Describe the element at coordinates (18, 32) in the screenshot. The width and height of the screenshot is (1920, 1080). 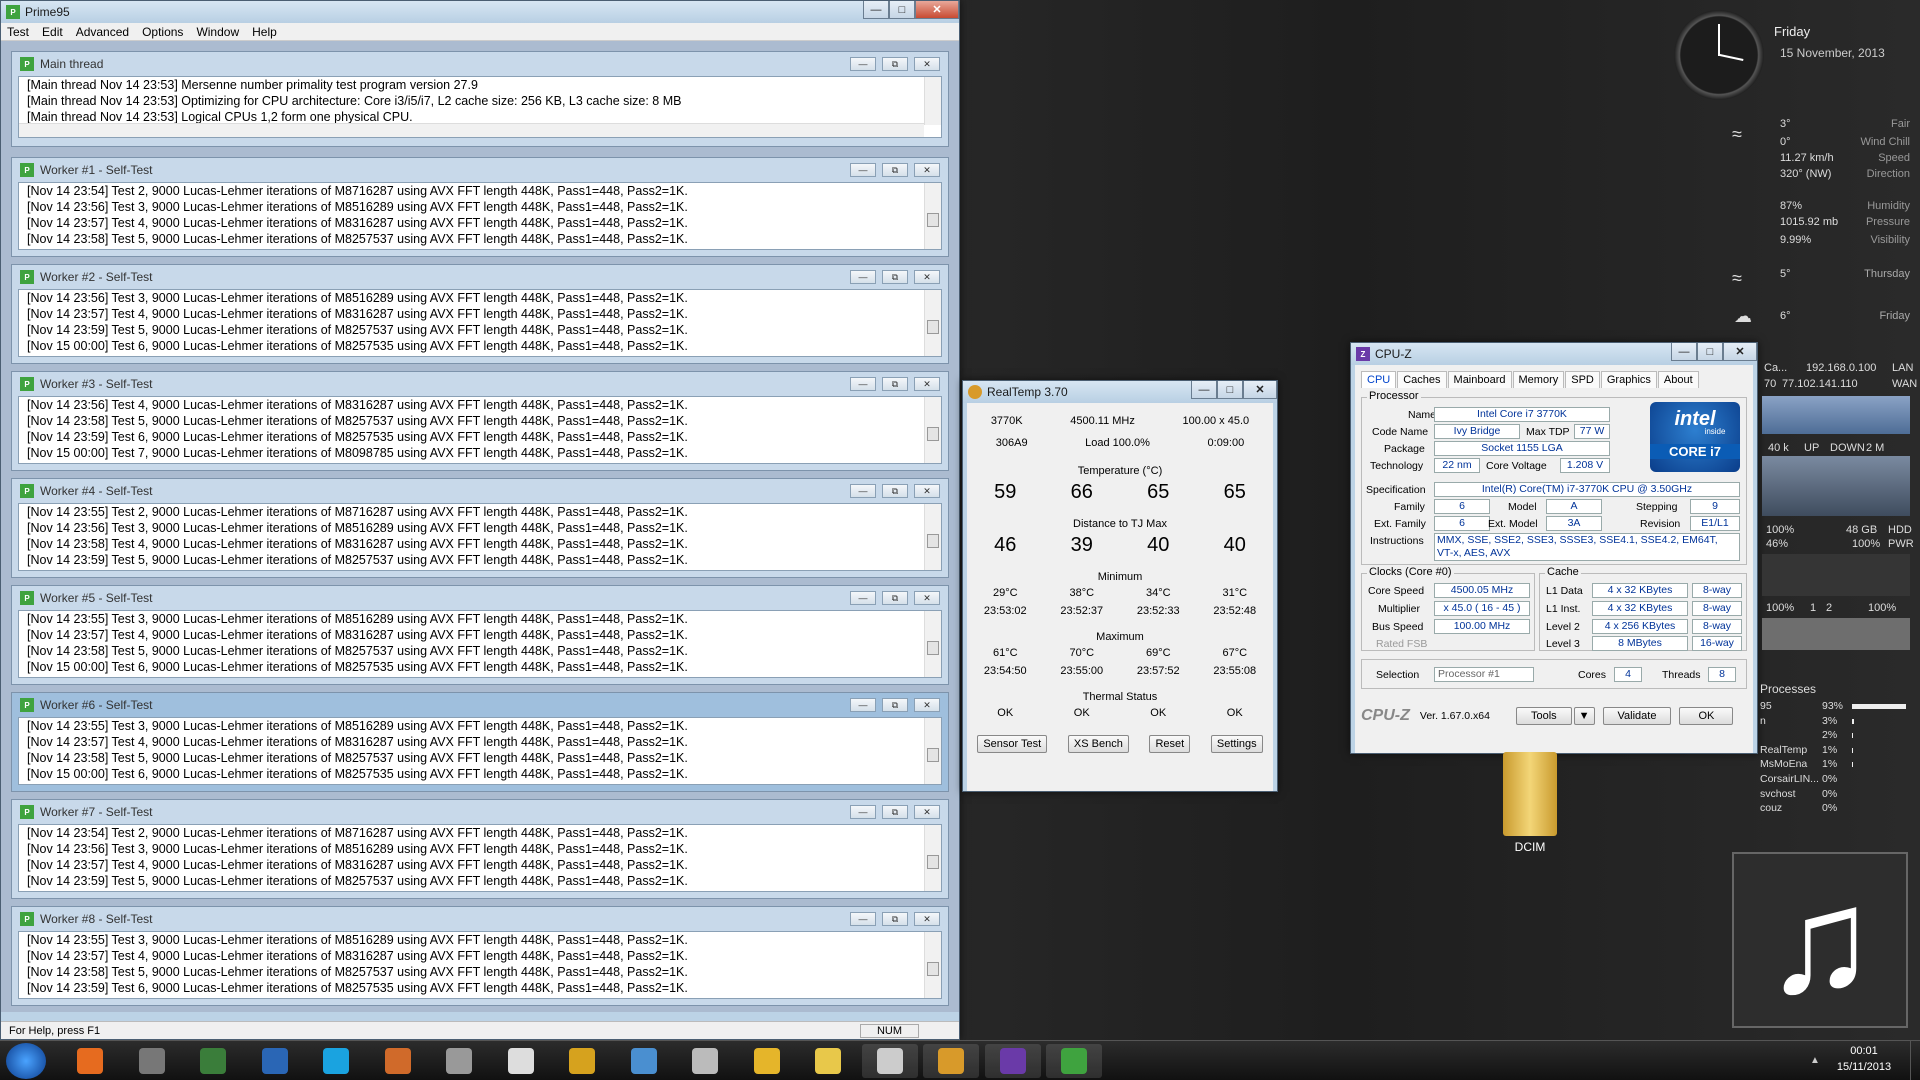
I see `menu-test: Test` at that location.